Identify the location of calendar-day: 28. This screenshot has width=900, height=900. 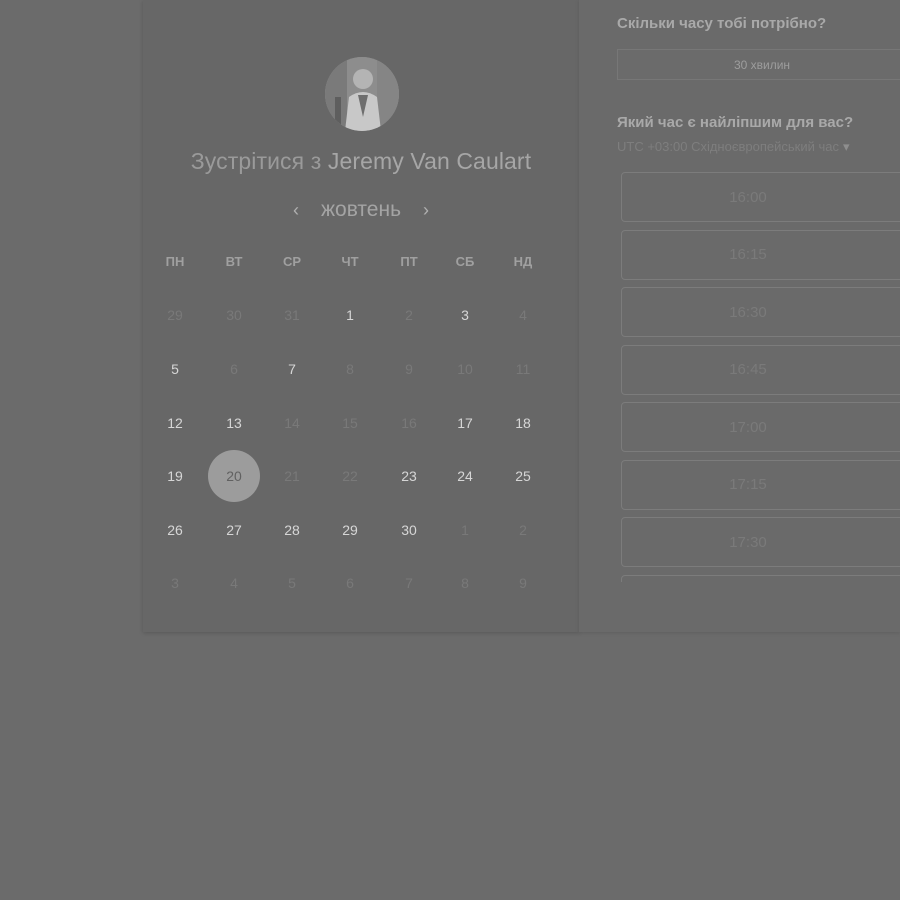
(292, 530).